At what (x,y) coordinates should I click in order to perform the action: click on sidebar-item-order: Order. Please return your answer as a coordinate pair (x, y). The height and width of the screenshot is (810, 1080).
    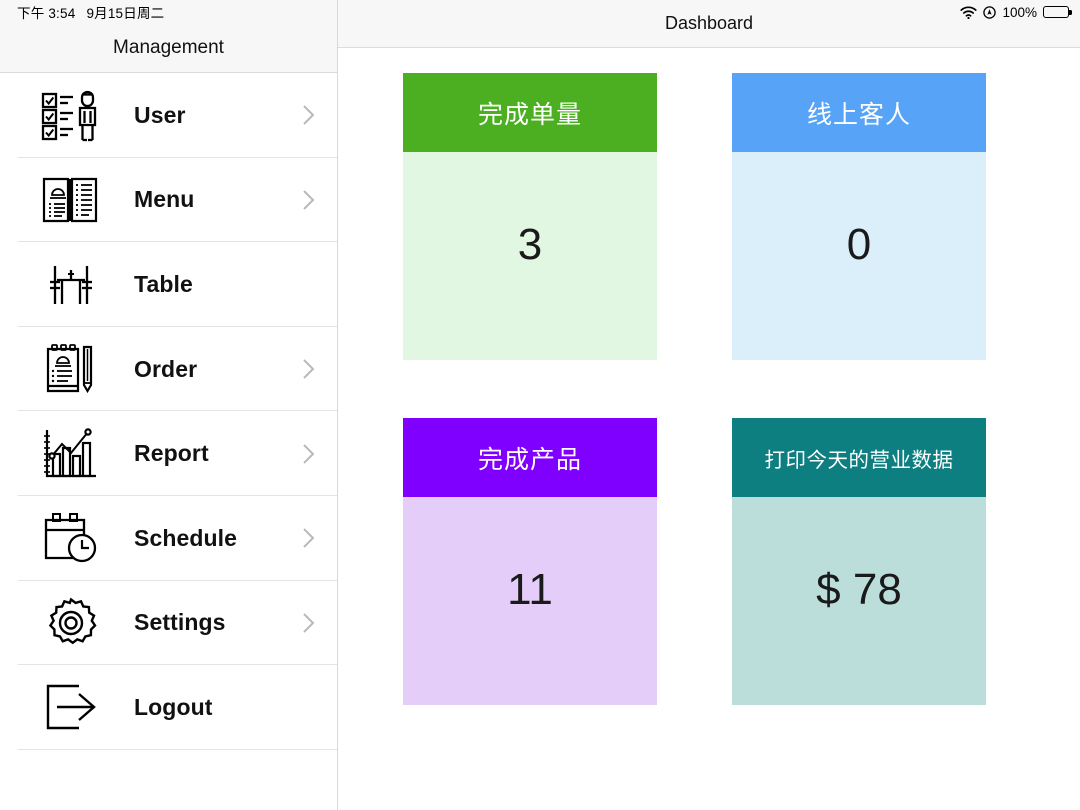
    Looking at the image, I should click on (168, 369).